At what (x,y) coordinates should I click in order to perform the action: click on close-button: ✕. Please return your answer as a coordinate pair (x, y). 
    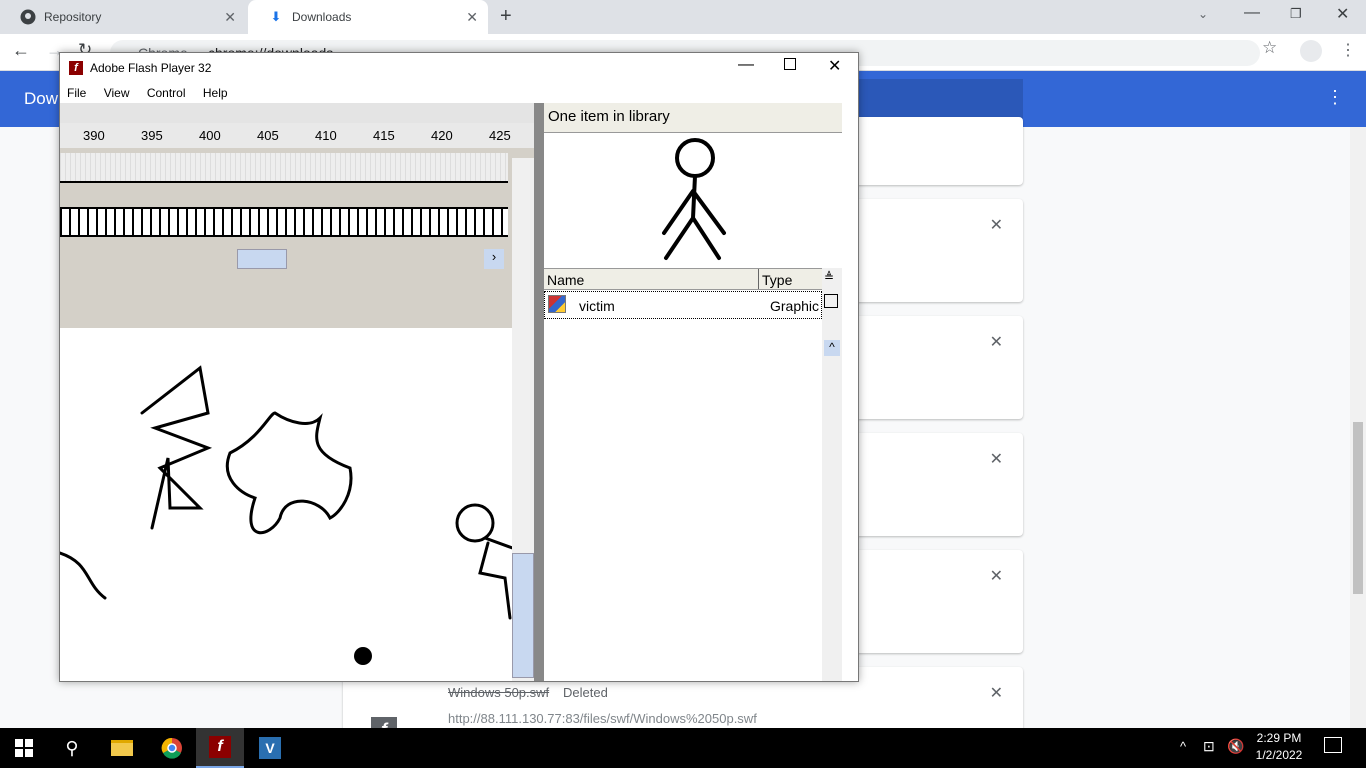
    Looking at the image, I should click on (834, 66).